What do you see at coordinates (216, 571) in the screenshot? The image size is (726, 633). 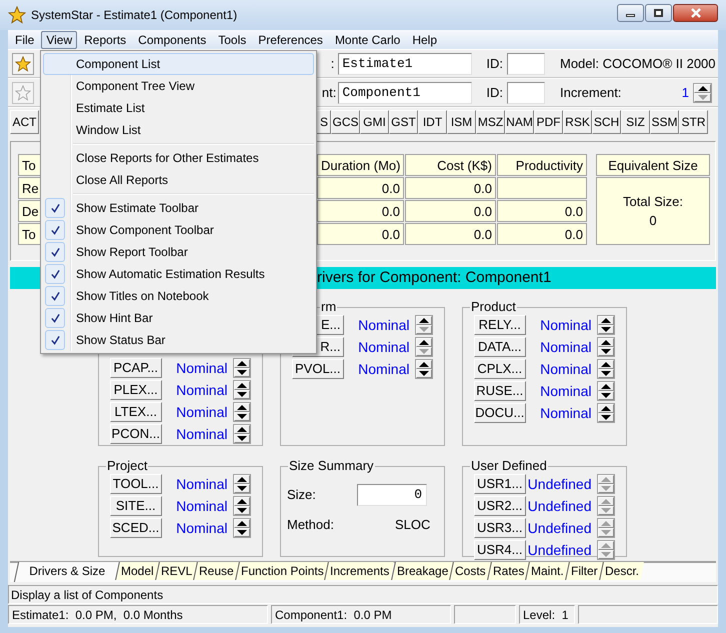 I see `notebook-tab: Reuse` at bounding box center [216, 571].